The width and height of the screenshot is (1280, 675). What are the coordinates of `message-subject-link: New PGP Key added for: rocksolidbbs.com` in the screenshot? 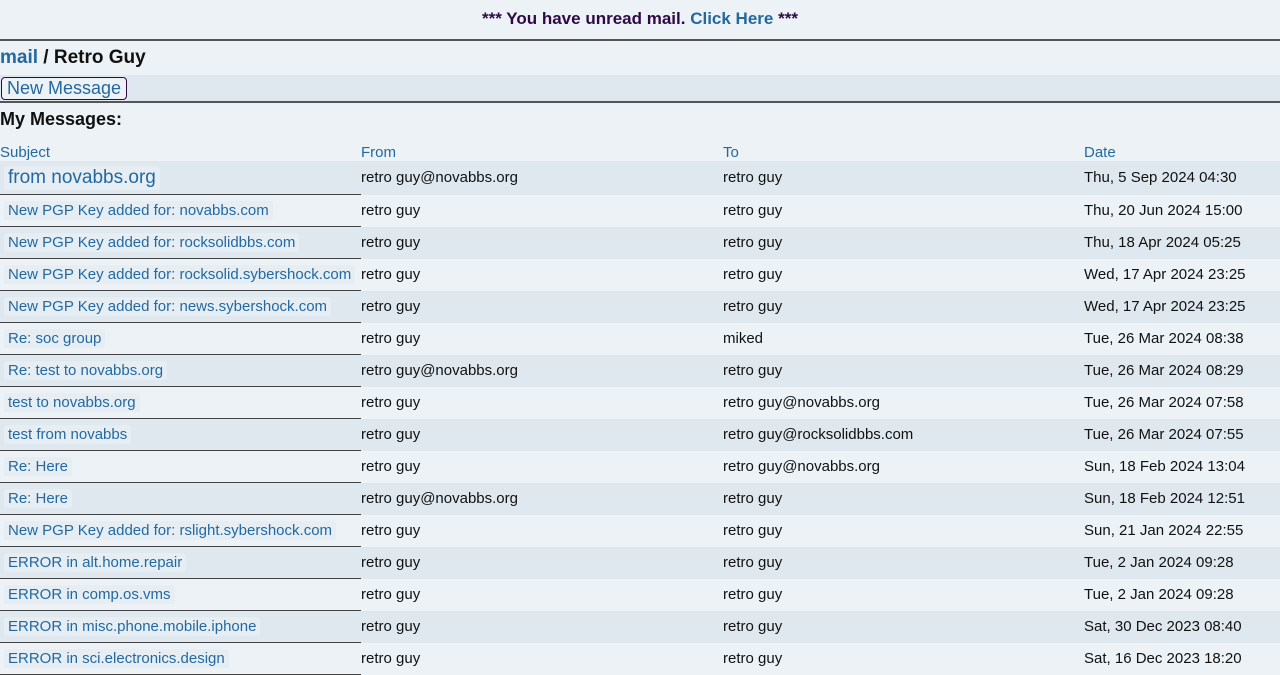 It's located at (152, 242).